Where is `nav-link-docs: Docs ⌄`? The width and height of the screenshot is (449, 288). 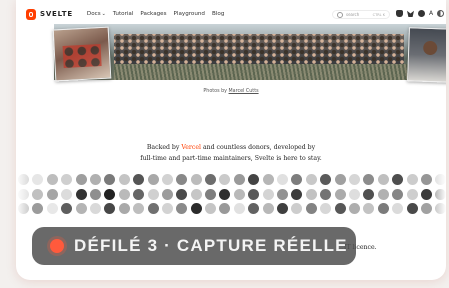
nav-link-docs: Docs ⌄ is located at coordinates (96, 14).